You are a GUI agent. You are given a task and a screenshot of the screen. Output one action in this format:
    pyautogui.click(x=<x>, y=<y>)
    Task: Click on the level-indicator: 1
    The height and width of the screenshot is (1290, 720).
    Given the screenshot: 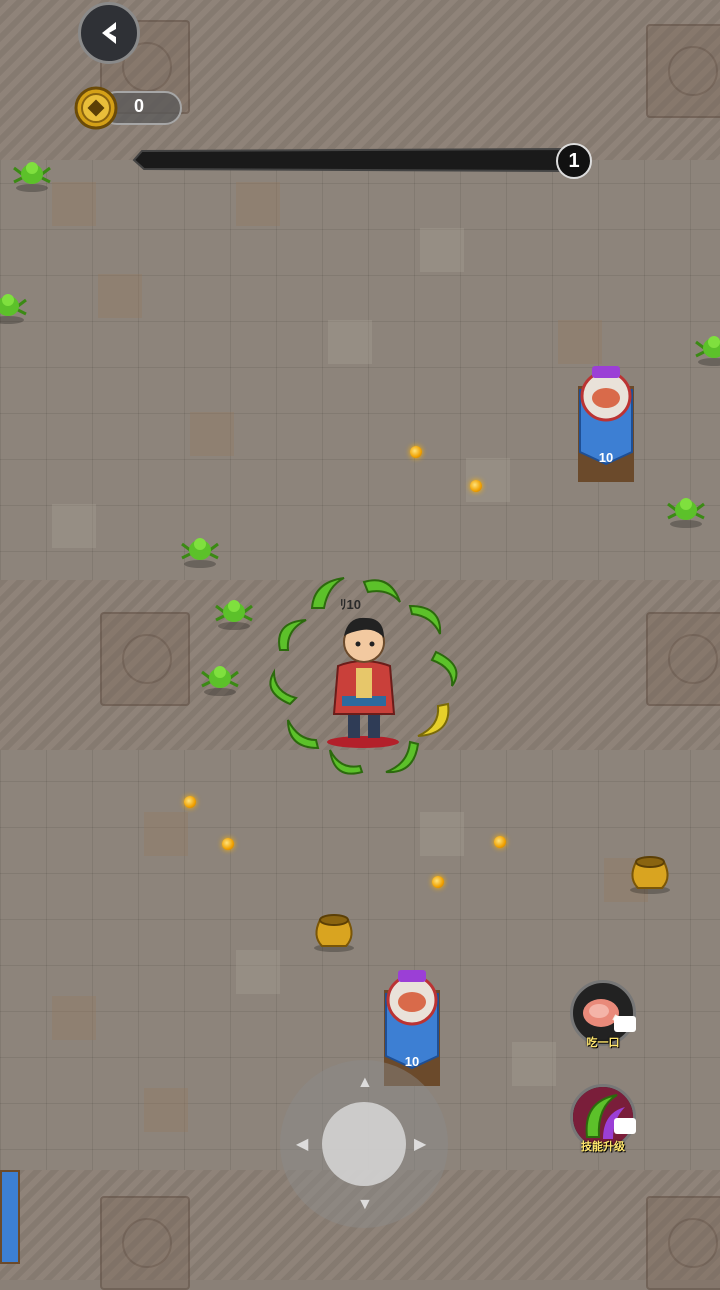 What is the action you would take?
    pyautogui.click(x=574, y=161)
    